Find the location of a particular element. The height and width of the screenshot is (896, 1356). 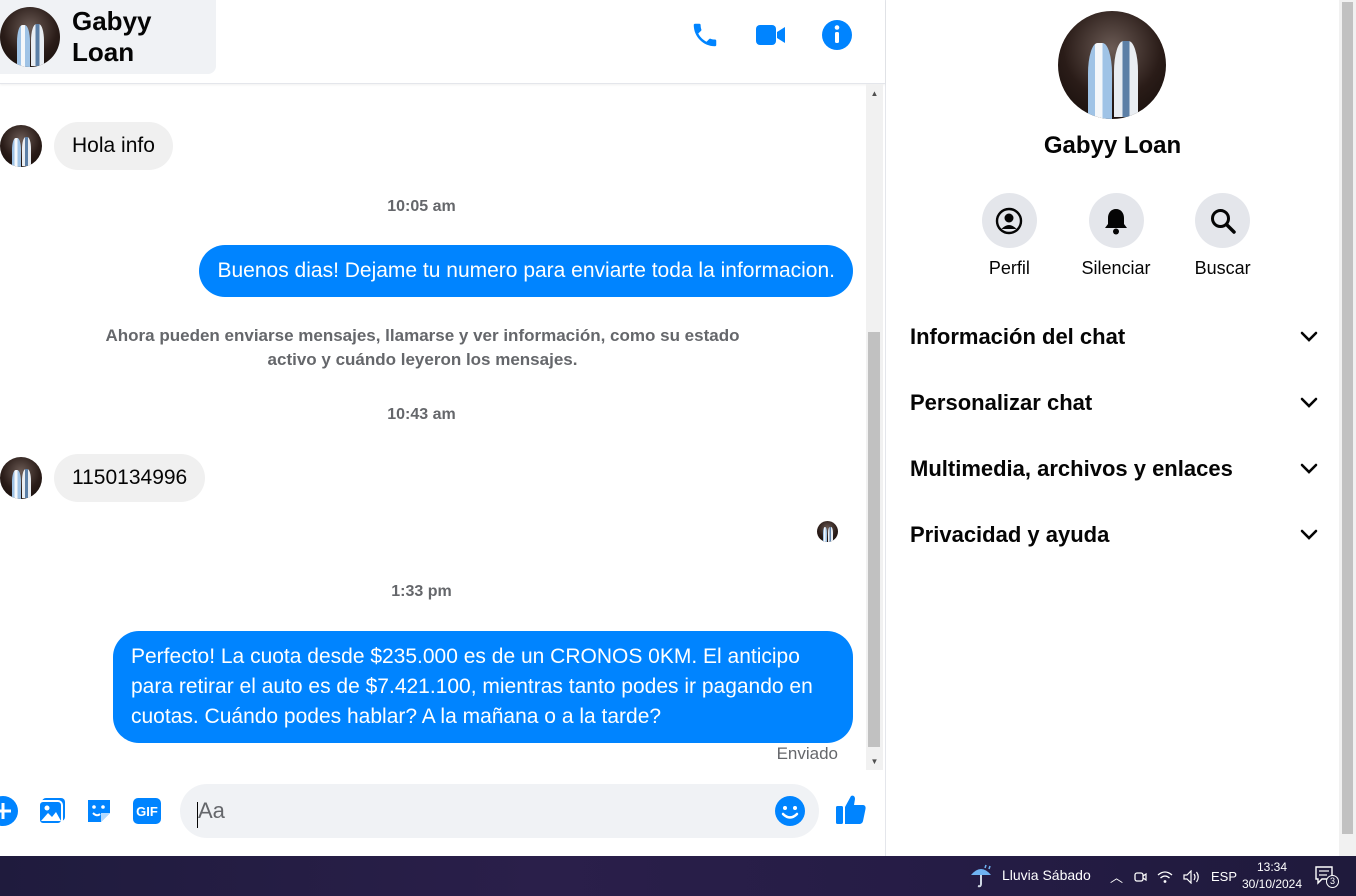

mute-button: Silenciar is located at coordinates (1116, 236).